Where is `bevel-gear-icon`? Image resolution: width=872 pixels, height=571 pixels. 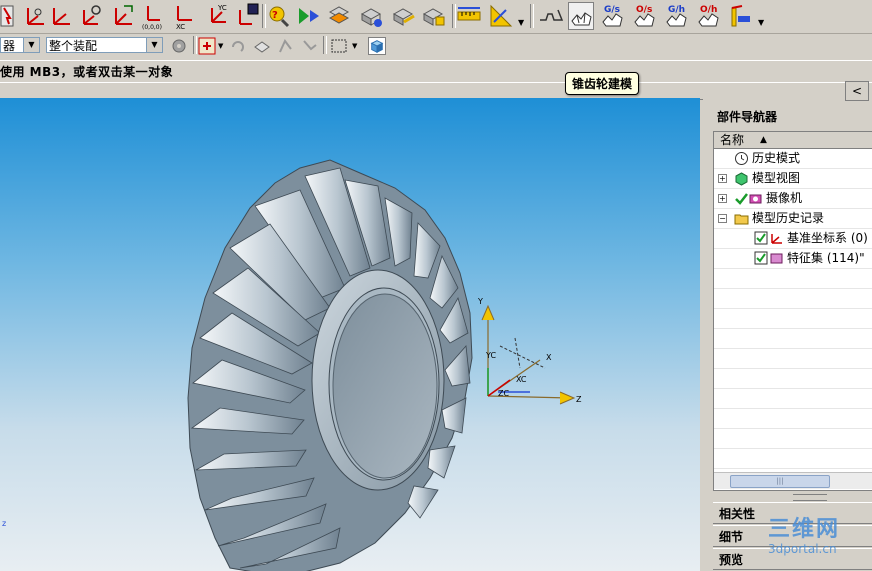
bevel-gear-icon is located at coordinates (581, 16).